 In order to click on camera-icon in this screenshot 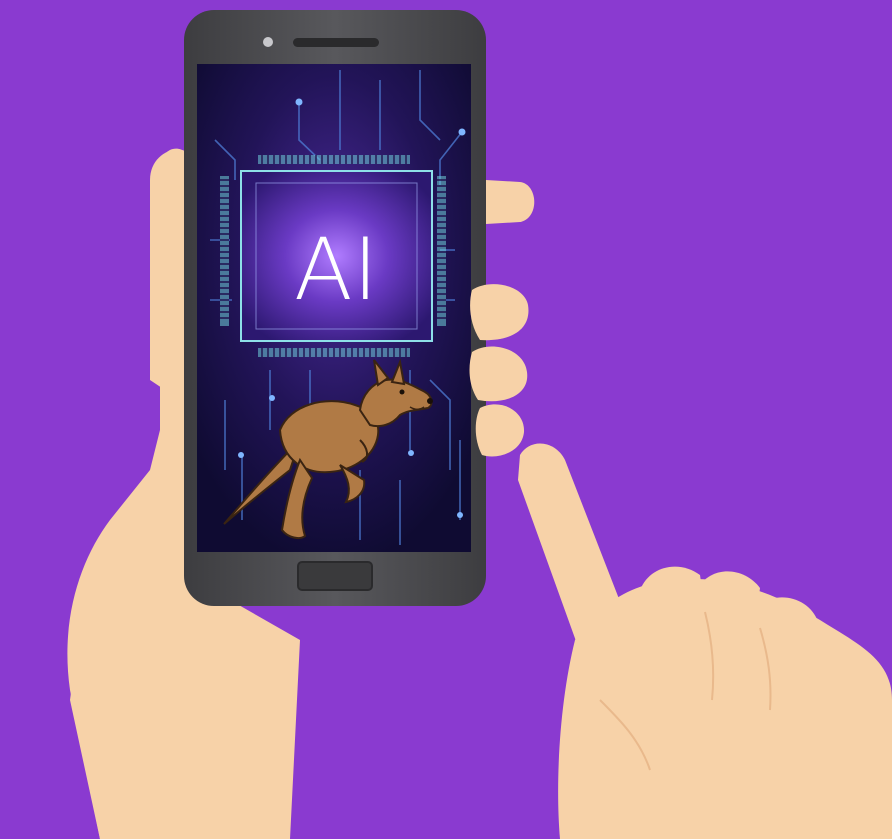, I will do `click(268, 42)`.